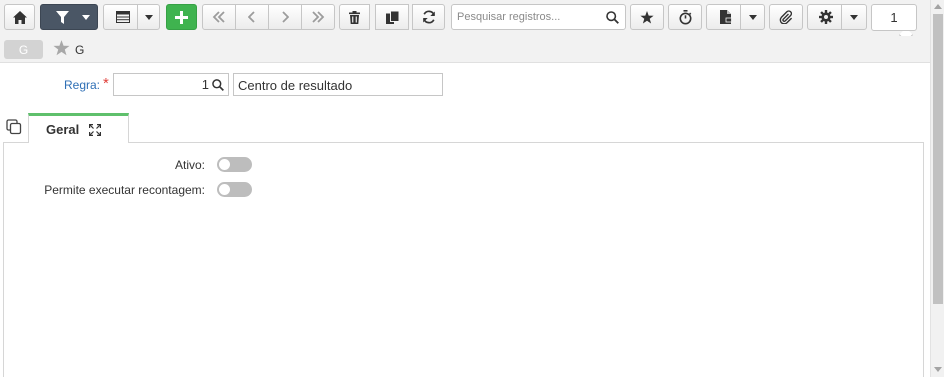 Image resolution: width=944 pixels, height=377 pixels. What do you see at coordinates (826, 17) in the screenshot?
I see `gear-icon` at bounding box center [826, 17].